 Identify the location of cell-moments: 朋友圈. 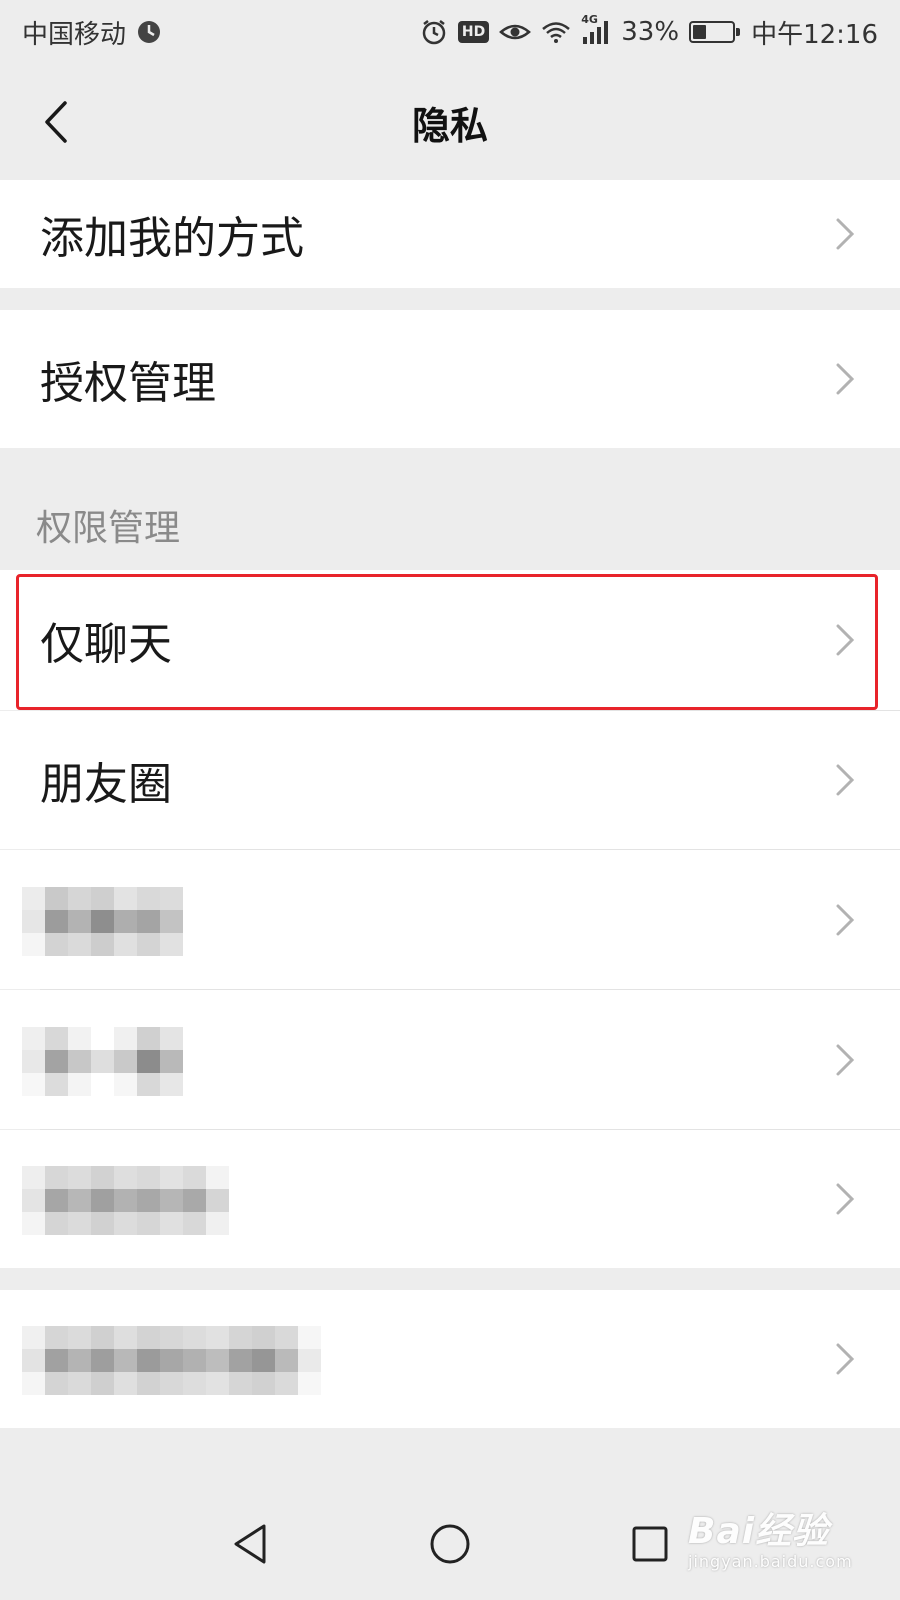
(450, 780).